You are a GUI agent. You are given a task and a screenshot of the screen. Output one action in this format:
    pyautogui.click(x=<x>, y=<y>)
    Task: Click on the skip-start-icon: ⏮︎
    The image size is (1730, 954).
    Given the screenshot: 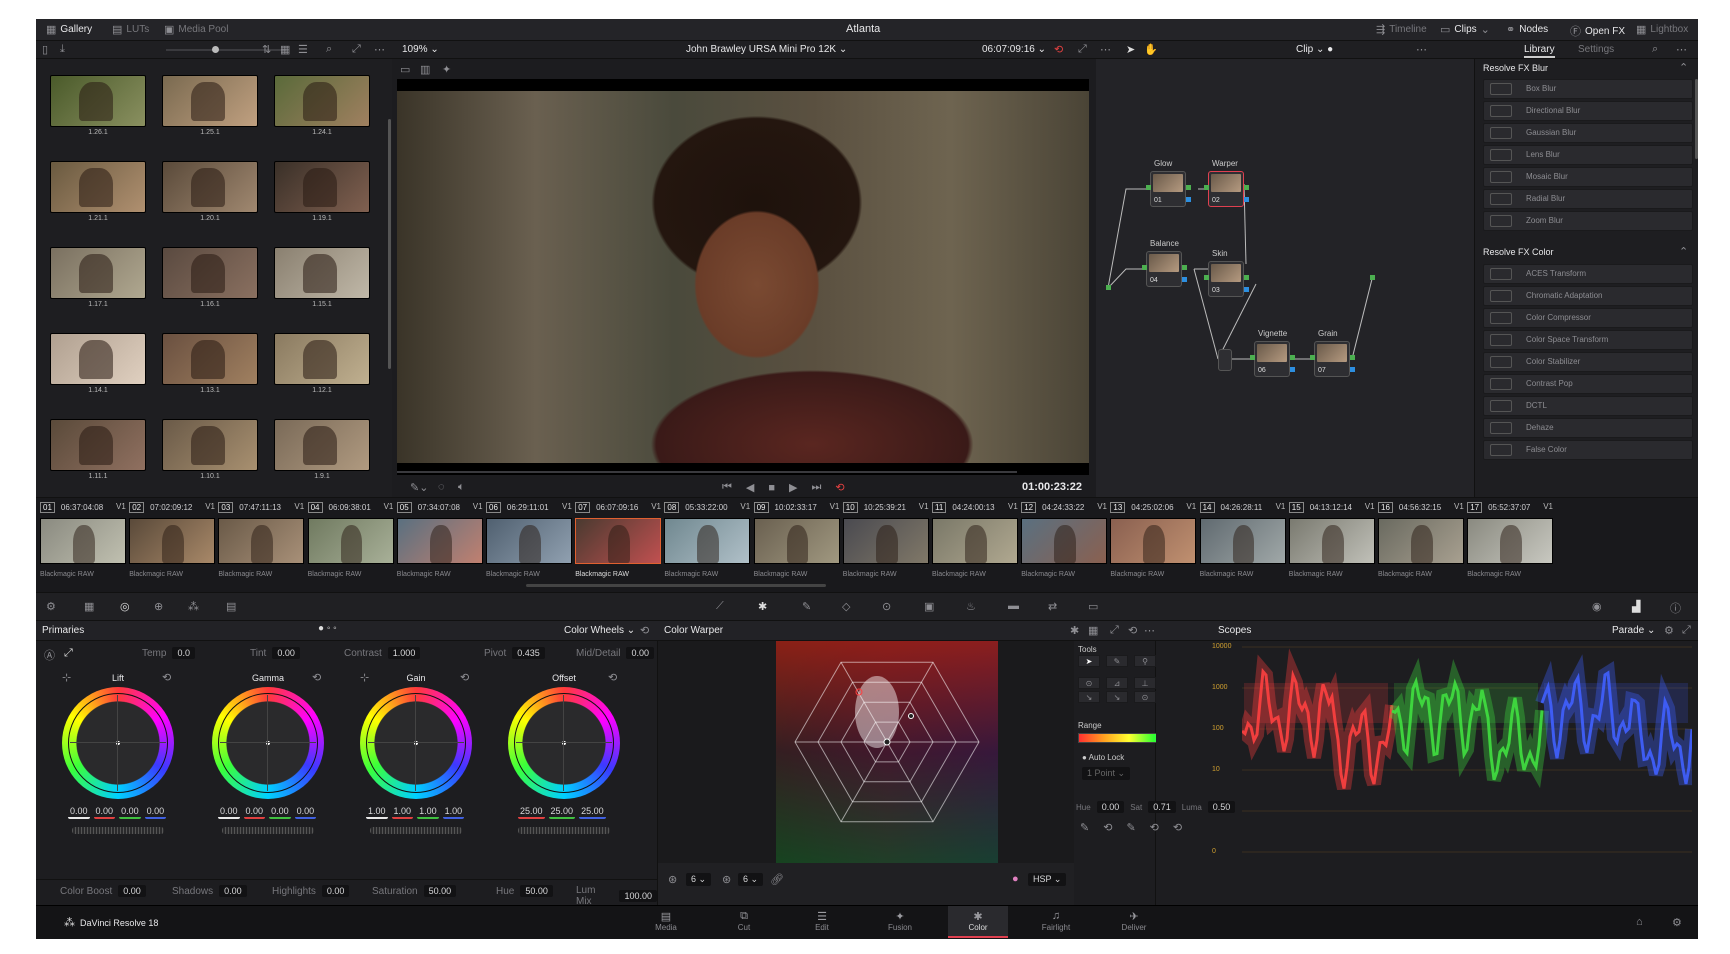 What is the action you would take?
    pyautogui.click(x=727, y=487)
    